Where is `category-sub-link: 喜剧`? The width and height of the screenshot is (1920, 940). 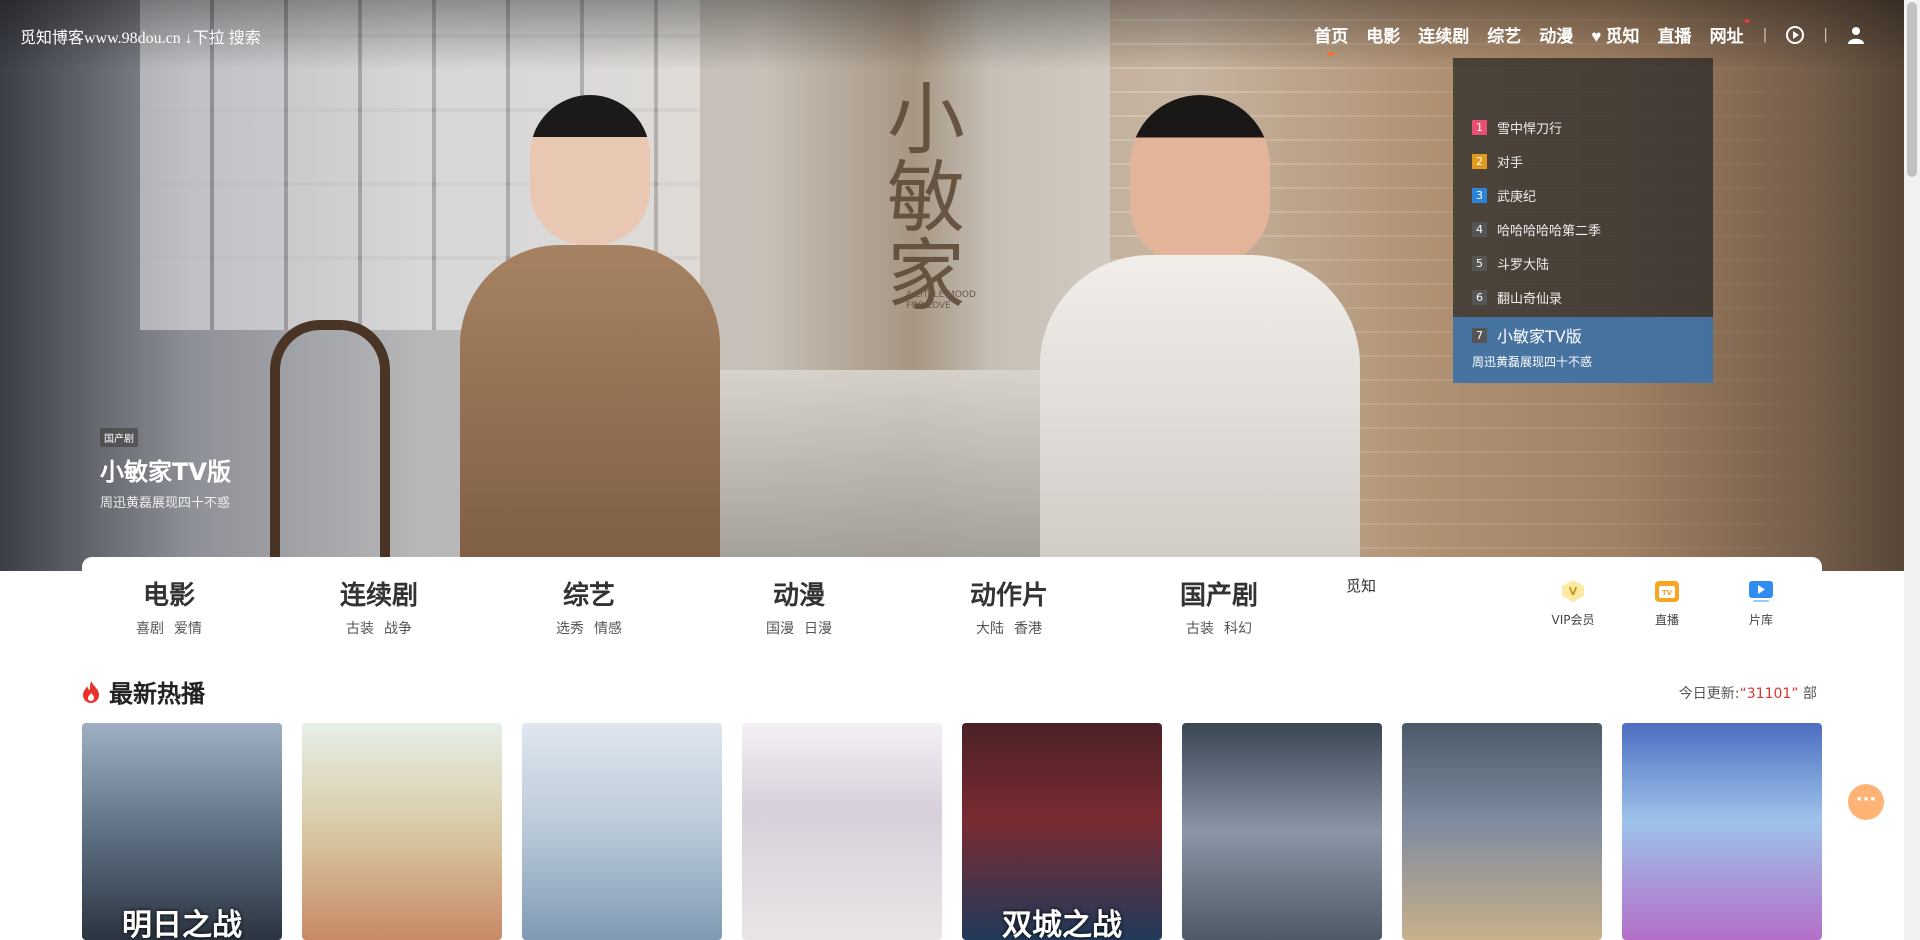
category-sub-link: 喜剧 is located at coordinates (150, 629).